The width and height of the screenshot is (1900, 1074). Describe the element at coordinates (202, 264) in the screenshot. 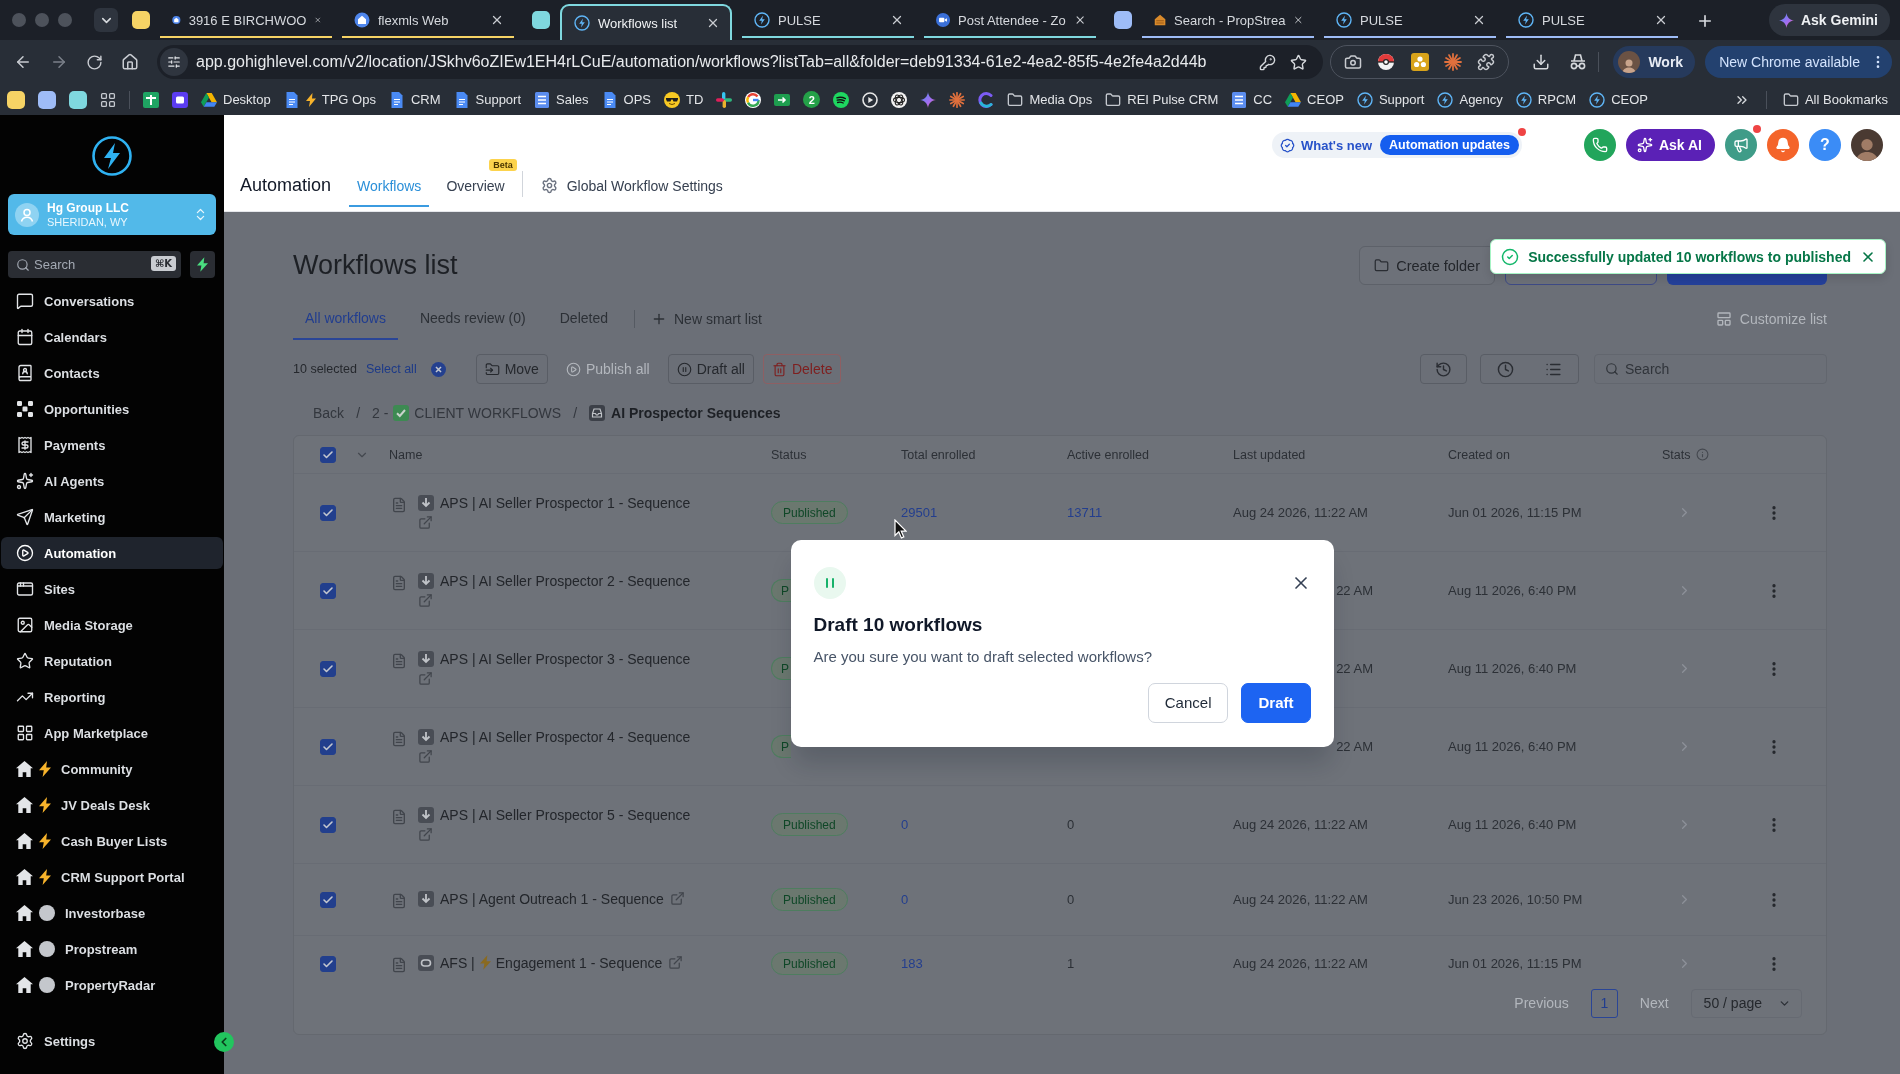

I see `quick-action-button` at that location.